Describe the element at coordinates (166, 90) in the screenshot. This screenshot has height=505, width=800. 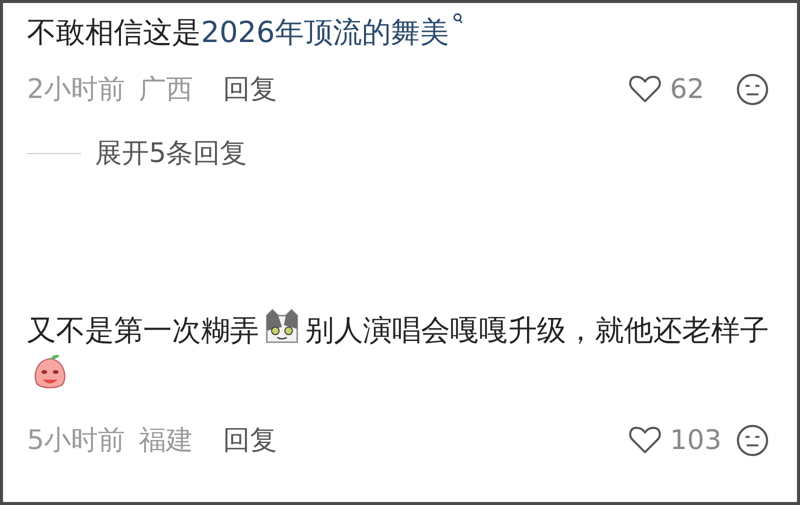
I see `comment-location: 广西` at that location.